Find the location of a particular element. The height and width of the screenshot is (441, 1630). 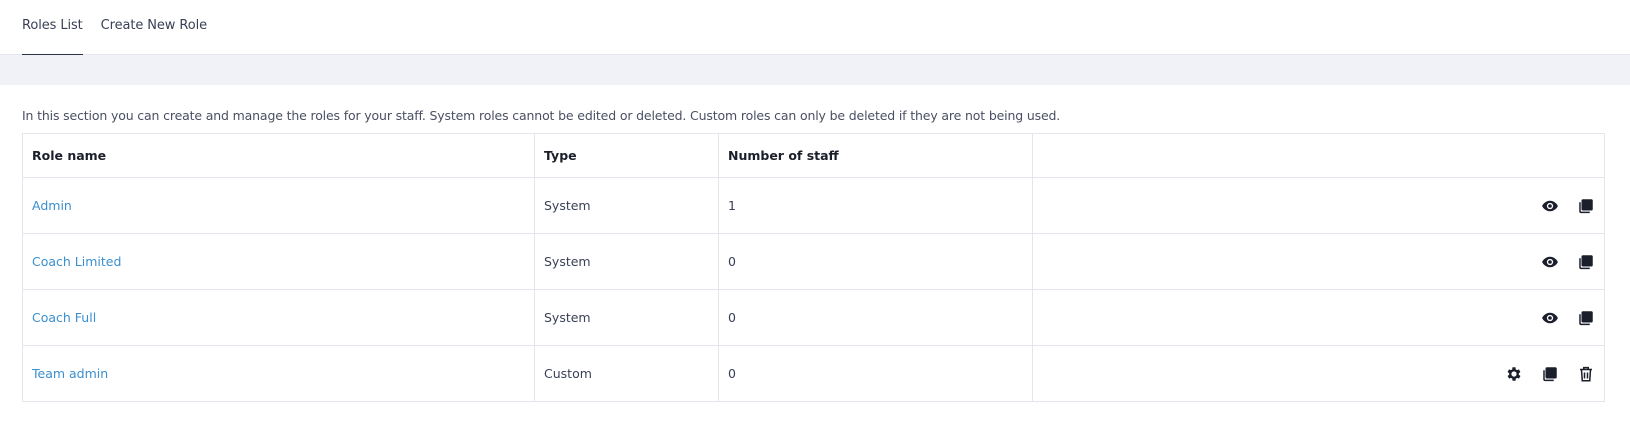

table-row: Admin System 1 is located at coordinates (813, 205).